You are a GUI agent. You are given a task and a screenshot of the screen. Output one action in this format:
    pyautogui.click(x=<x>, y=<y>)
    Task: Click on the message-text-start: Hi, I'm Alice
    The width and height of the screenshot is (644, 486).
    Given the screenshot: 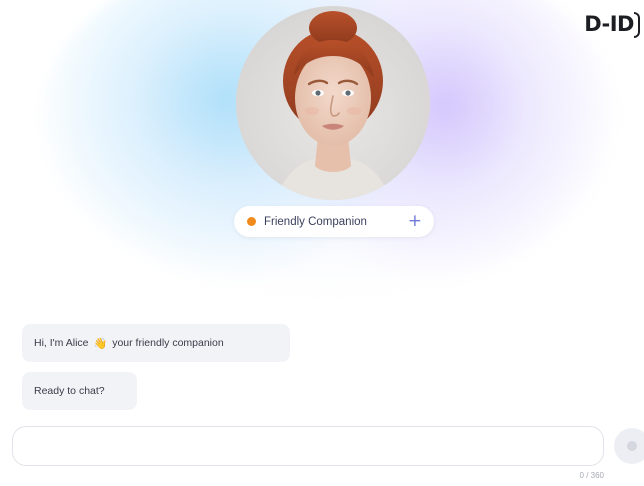 What is the action you would take?
    pyautogui.click(x=61, y=343)
    